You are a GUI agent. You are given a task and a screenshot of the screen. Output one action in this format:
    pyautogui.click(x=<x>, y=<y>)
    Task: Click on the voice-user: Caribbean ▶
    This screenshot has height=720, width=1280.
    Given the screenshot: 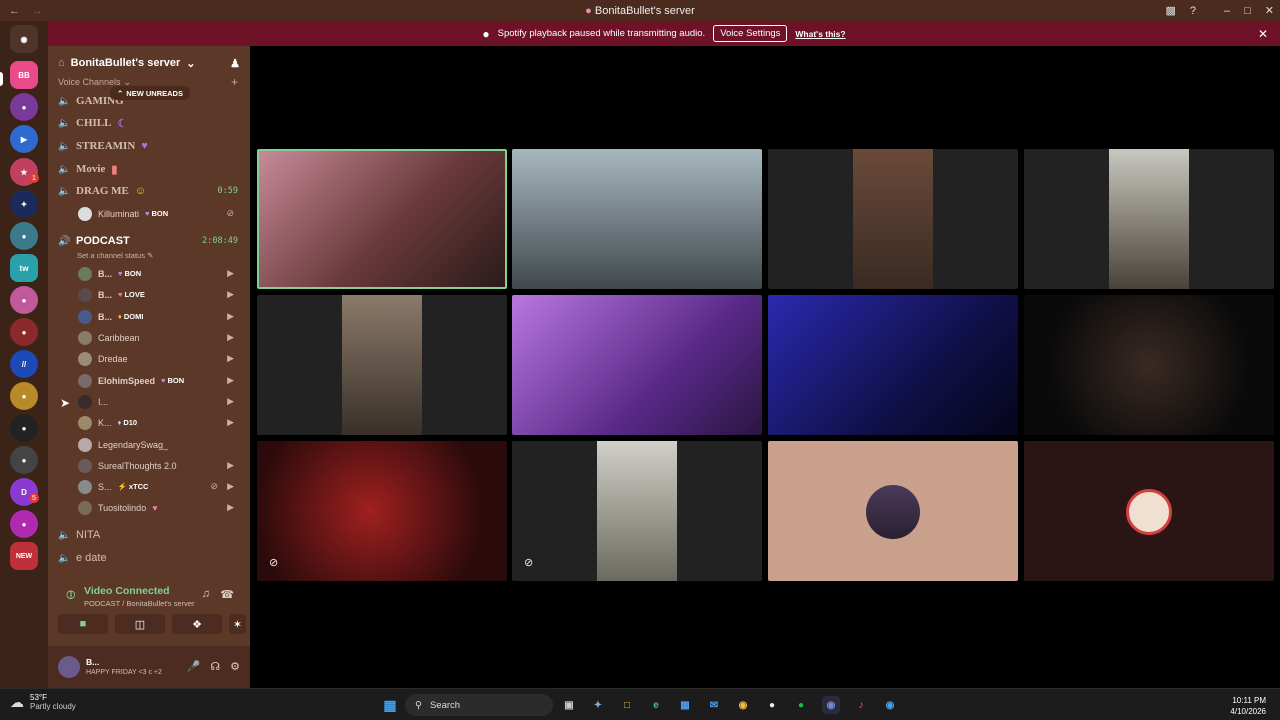 What is the action you would take?
    pyautogui.click(x=160, y=337)
    